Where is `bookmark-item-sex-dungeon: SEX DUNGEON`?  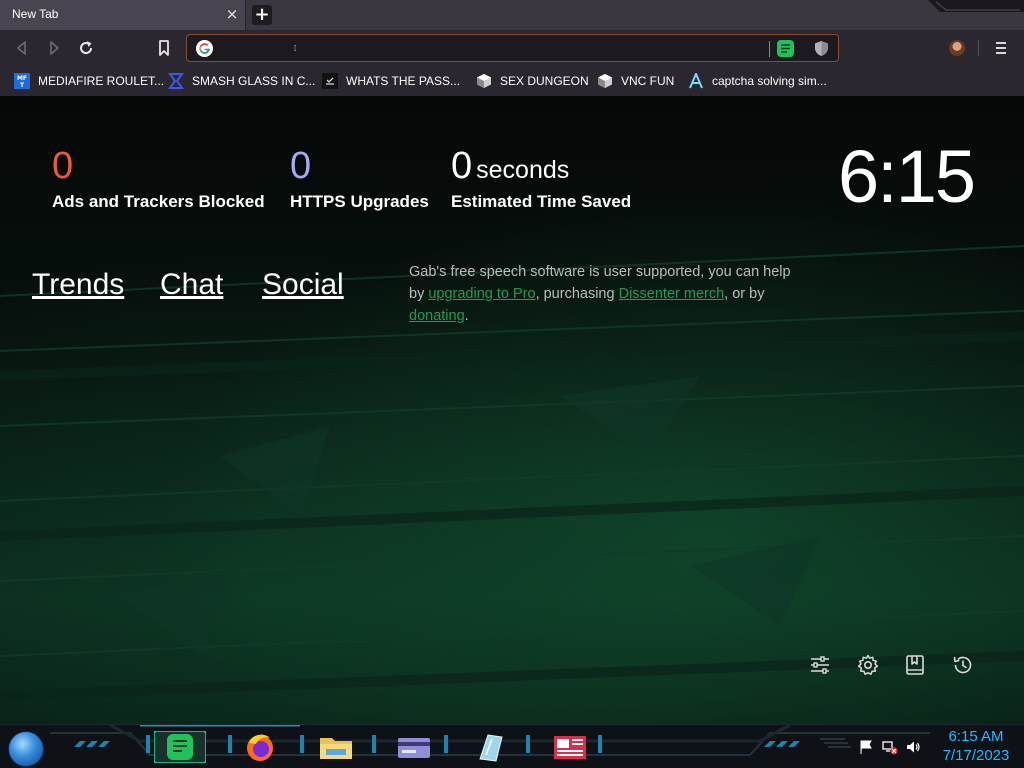
bookmark-item-sex-dungeon: SEX DUNGEON is located at coordinates (532, 81).